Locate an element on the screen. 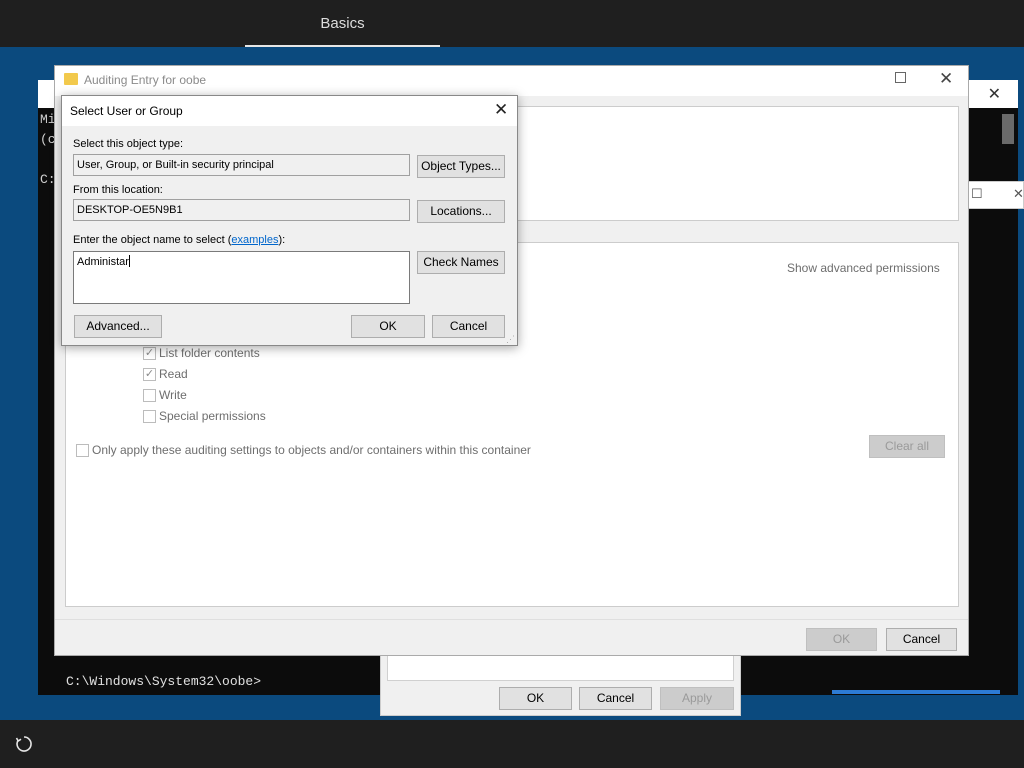 This screenshot has width=1024, height=768. location-field: DESKTOP-OE5N9B1 is located at coordinates (241, 210).